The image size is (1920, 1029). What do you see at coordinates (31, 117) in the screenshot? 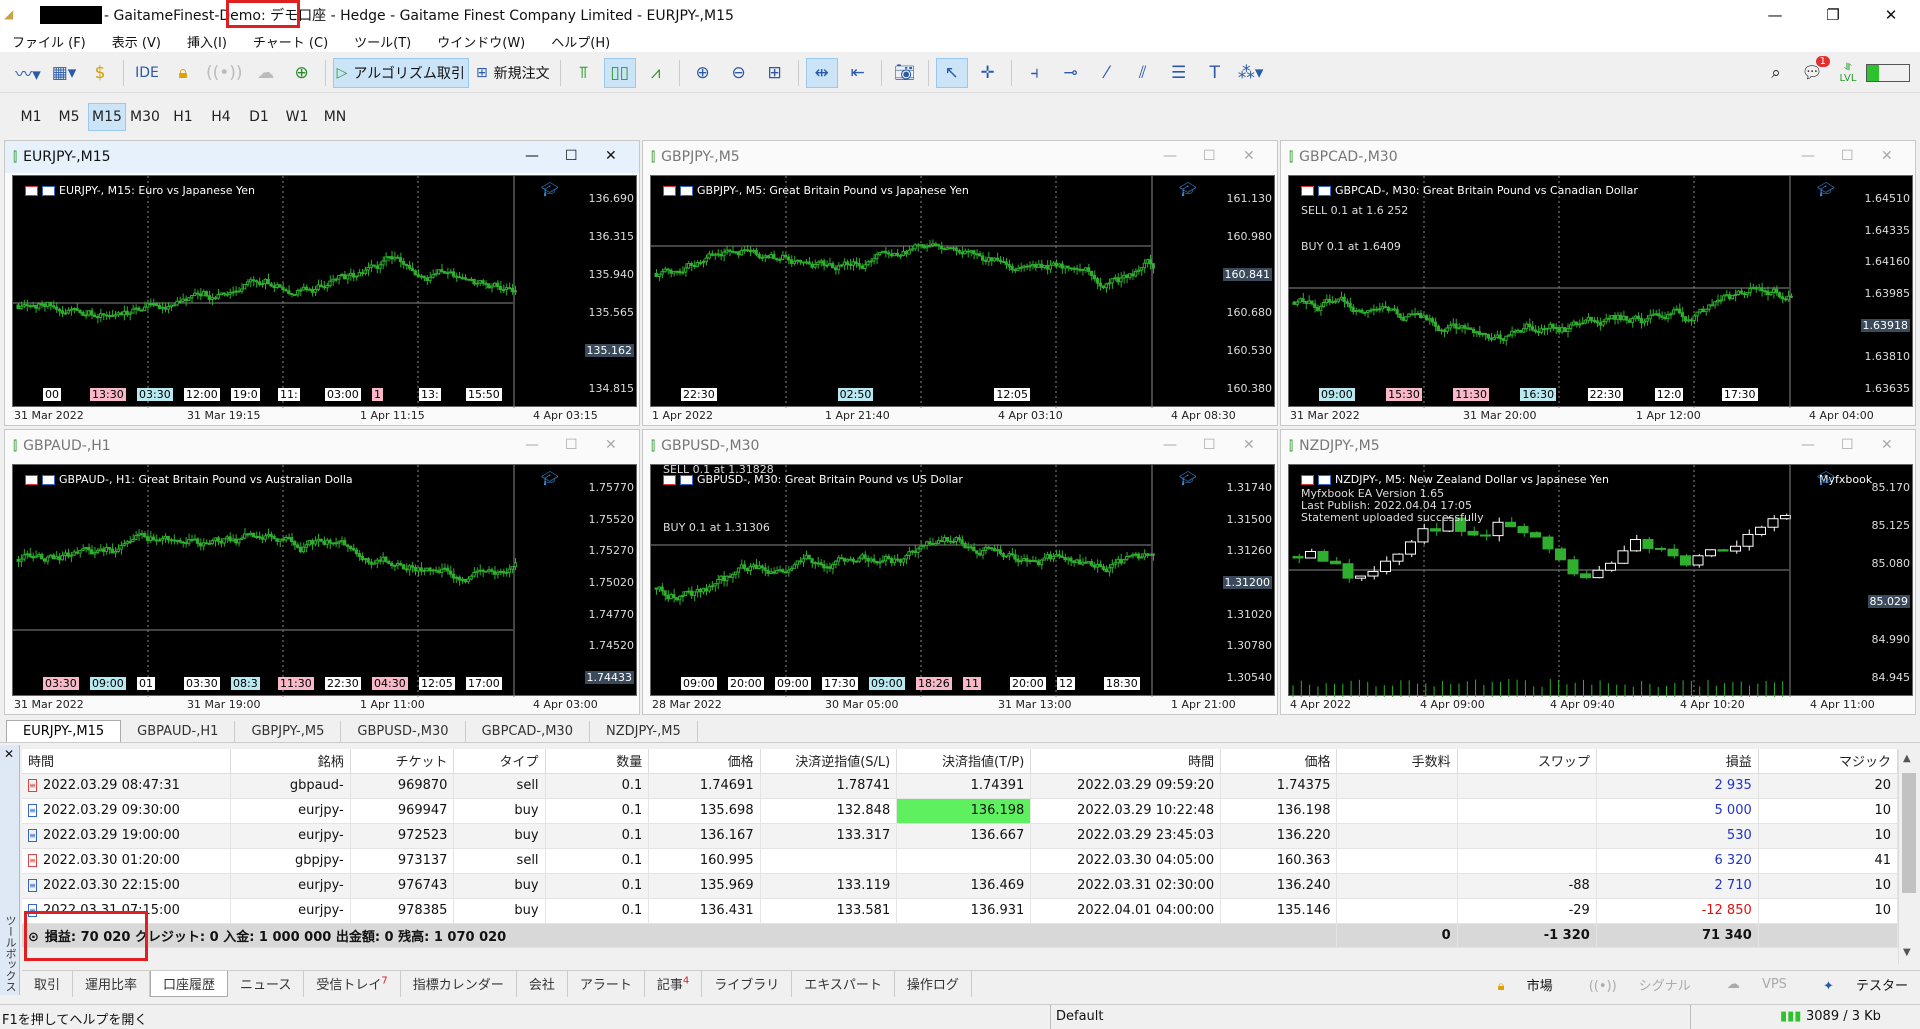
I see `tf-m1: M1` at bounding box center [31, 117].